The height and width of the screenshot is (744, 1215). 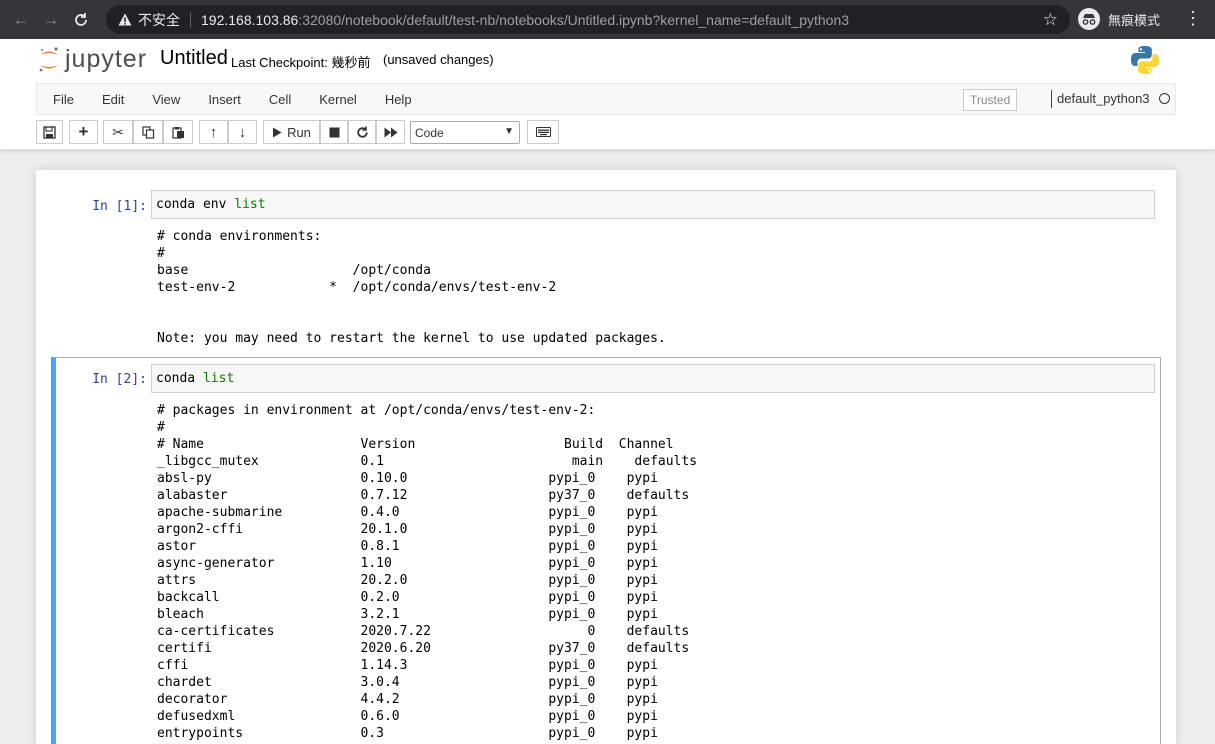 What do you see at coordinates (1103, 98) in the screenshot?
I see `kernel-name: default_python3` at bounding box center [1103, 98].